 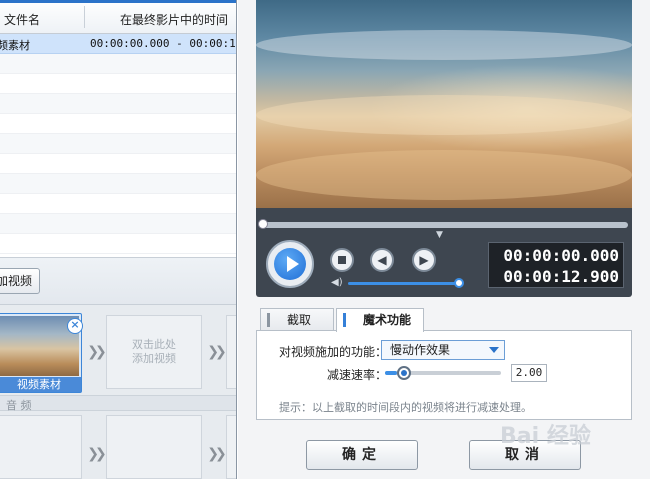 I want to click on step-back-icon: ◀, so click(x=382, y=260).